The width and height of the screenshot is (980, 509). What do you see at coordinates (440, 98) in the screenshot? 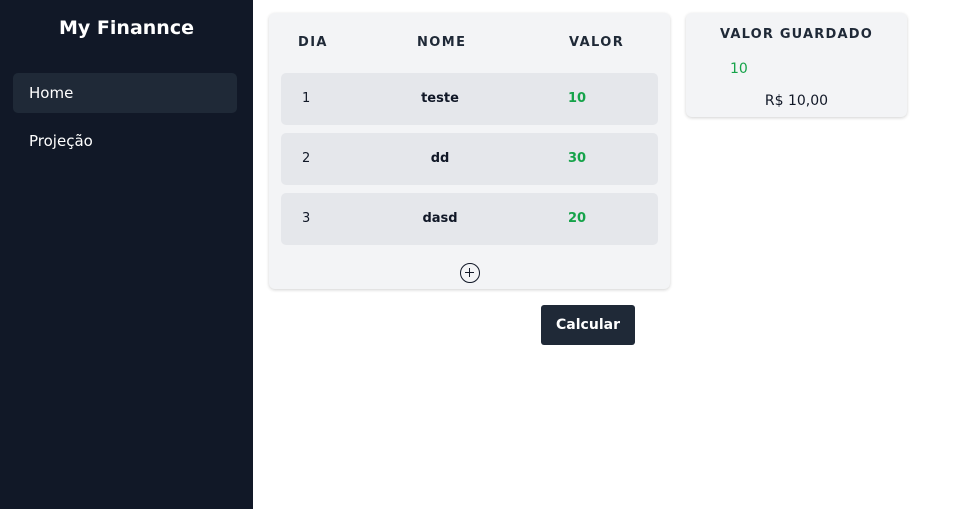
I see `cell-nome: teste` at bounding box center [440, 98].